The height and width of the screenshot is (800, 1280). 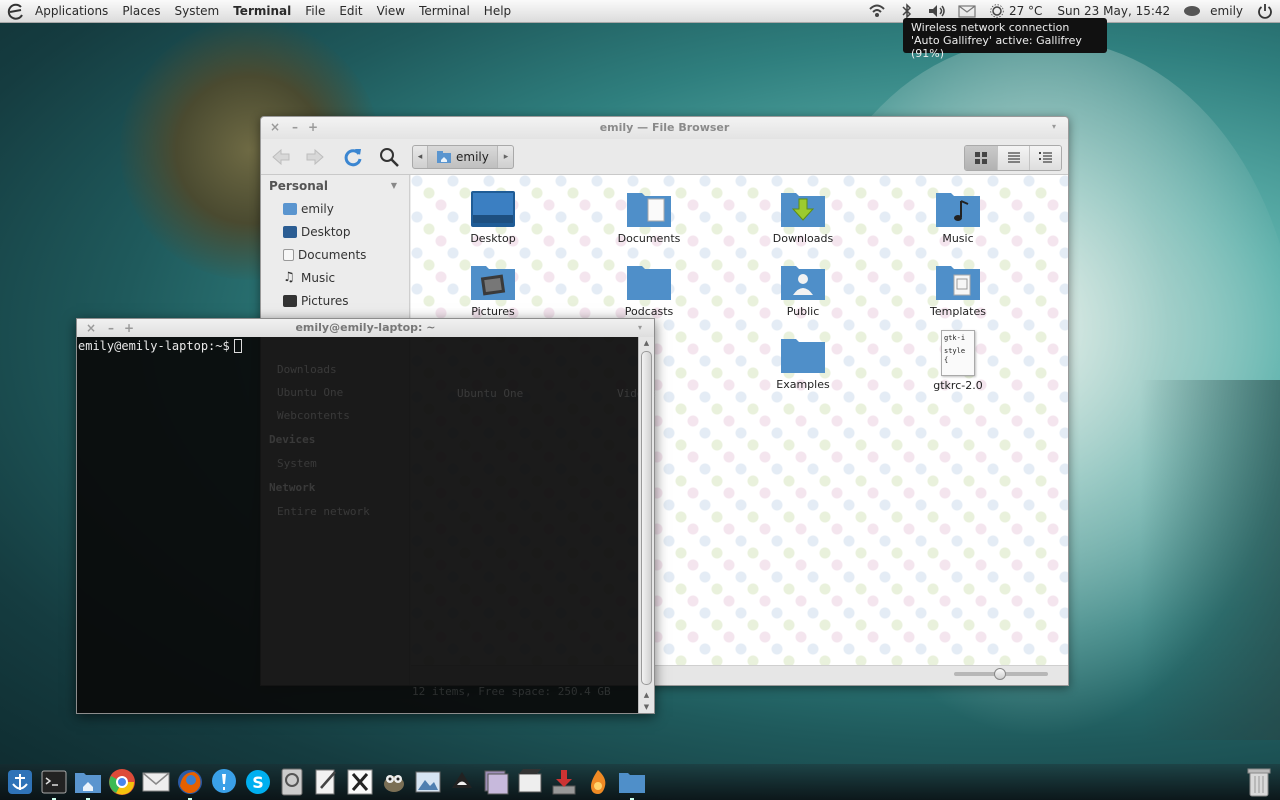 I want to click on terminal-title: emily@emily-laptop: ~, so click(x=365, y=327).